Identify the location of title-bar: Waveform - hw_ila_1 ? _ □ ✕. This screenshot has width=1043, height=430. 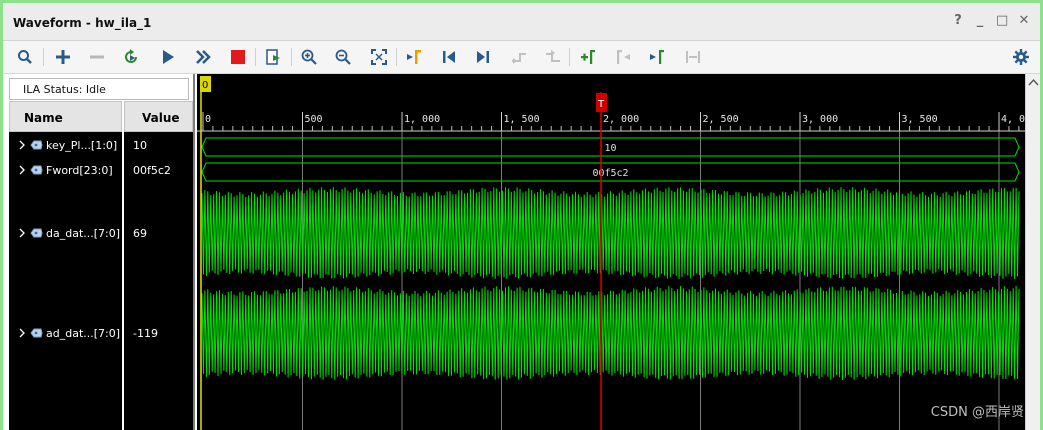
(521, 22).